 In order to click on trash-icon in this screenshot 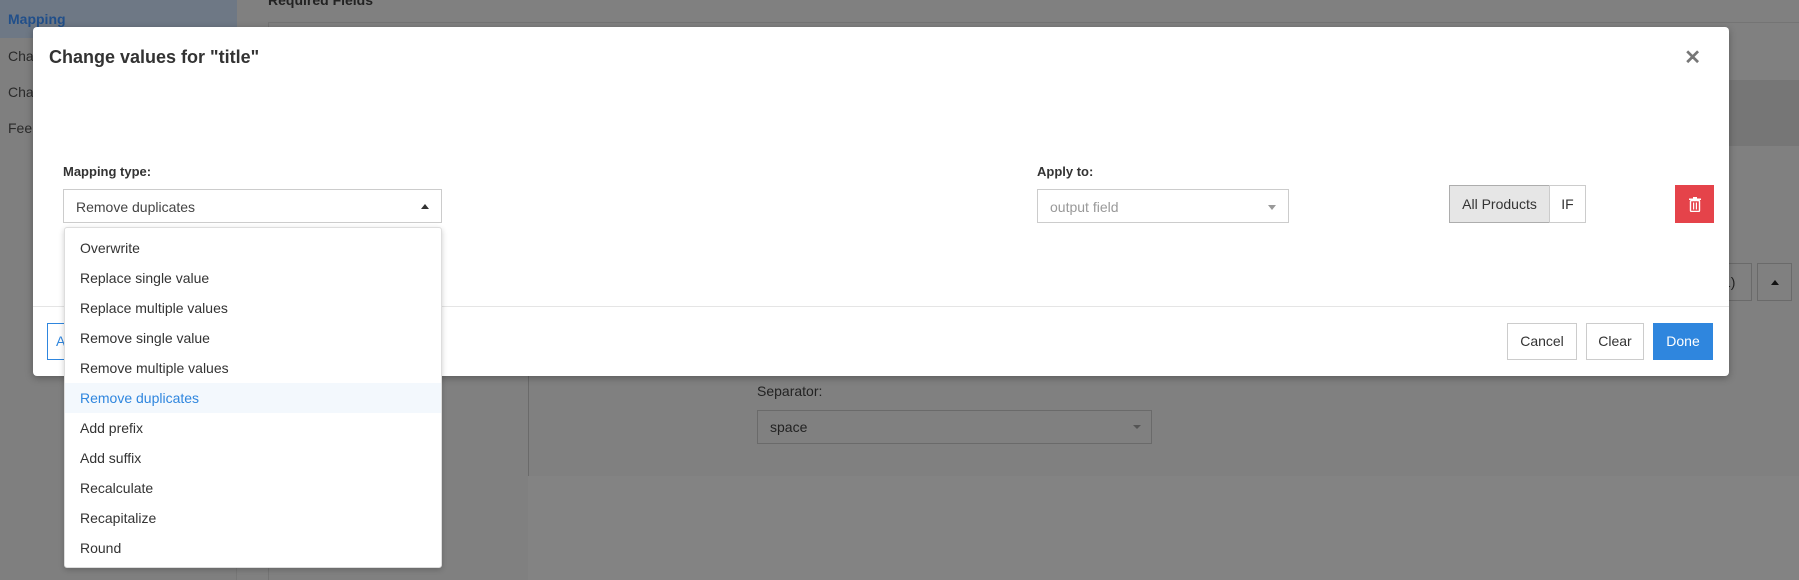, I will do `click(1694, 205)`.